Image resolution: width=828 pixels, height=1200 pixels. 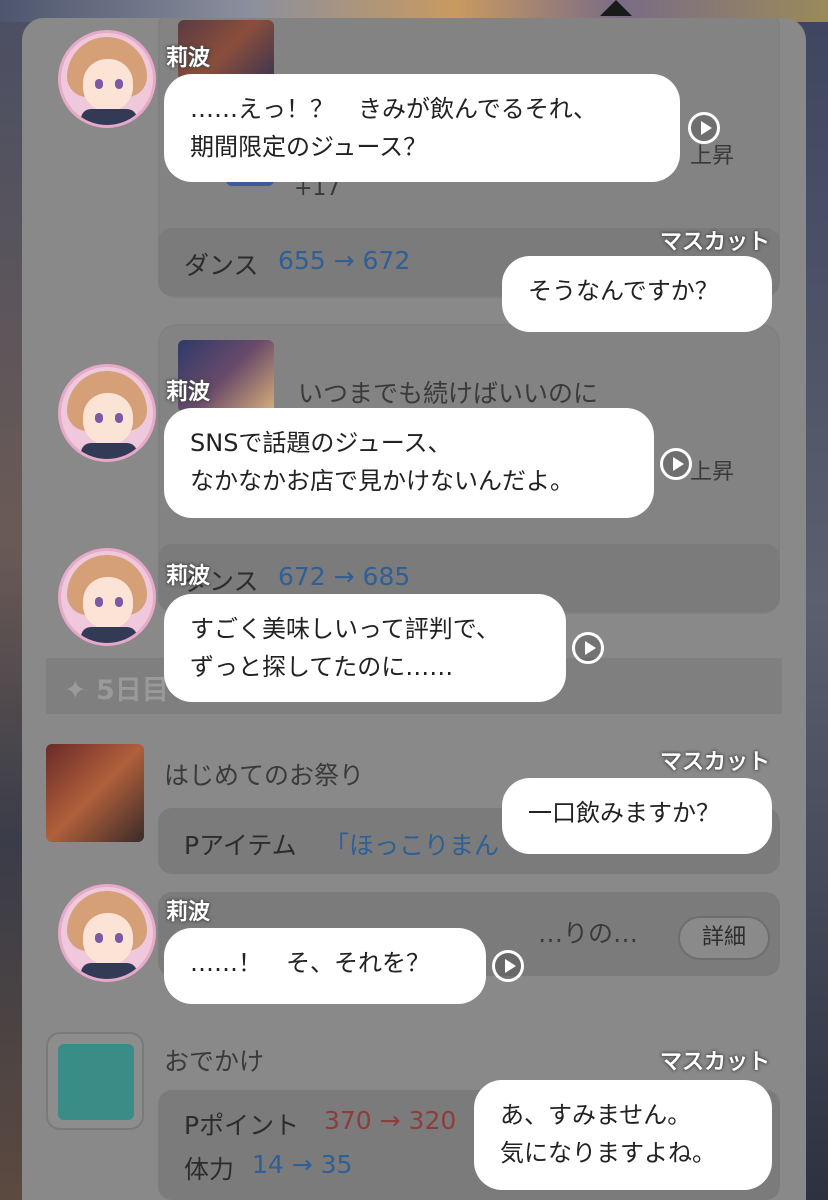 What do you see at coordinates (302, 1164) in the screenshot?
I see `stamina-value: 14 → 35` at bounding box center [302, 1164].